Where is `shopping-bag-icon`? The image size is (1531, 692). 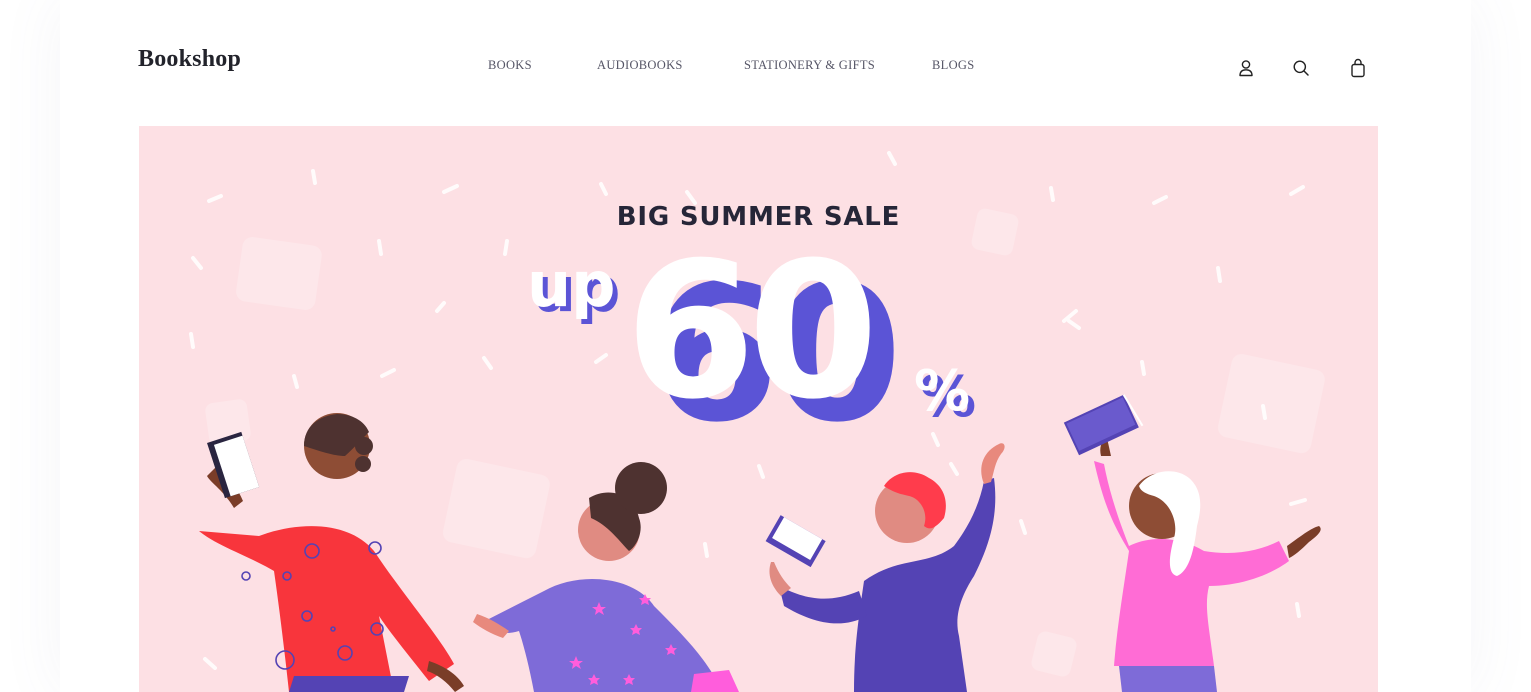
shopping-bag-icon is located at coordinates (1358, 68).